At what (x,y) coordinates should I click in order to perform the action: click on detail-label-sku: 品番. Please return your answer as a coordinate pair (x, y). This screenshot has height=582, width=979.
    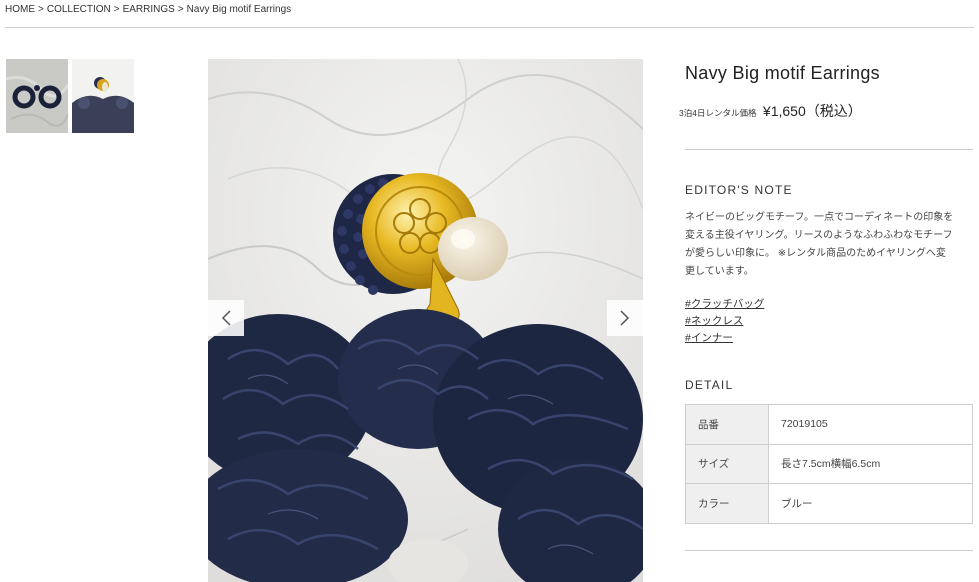
    Looking at the image, I should click on (727, 424).